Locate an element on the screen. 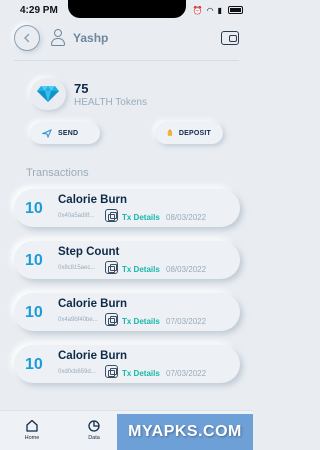 The width and height of the screenshot is (320, 450). status-icons: ⏰ ◠ ▮ is located at coordinates (218, 10).